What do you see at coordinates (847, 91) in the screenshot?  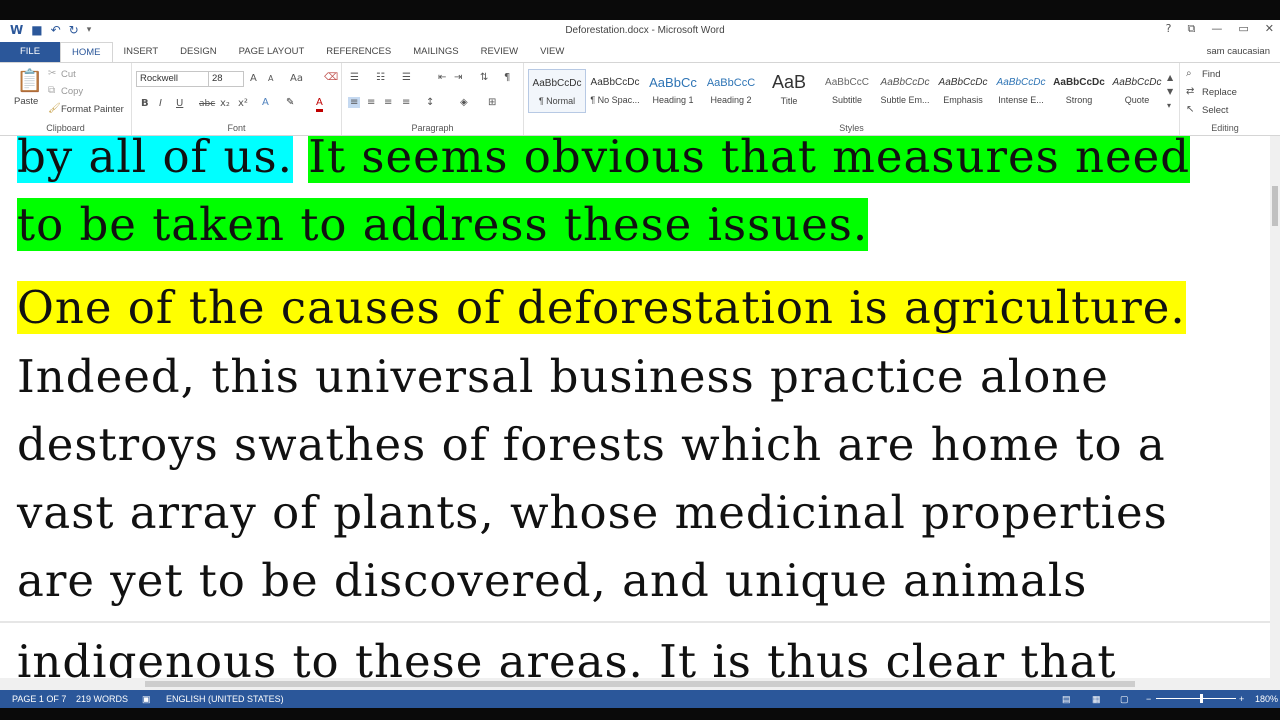 I see `style-subtitle: AaBbCcC Subtitle` at bounding box center [847, 91].